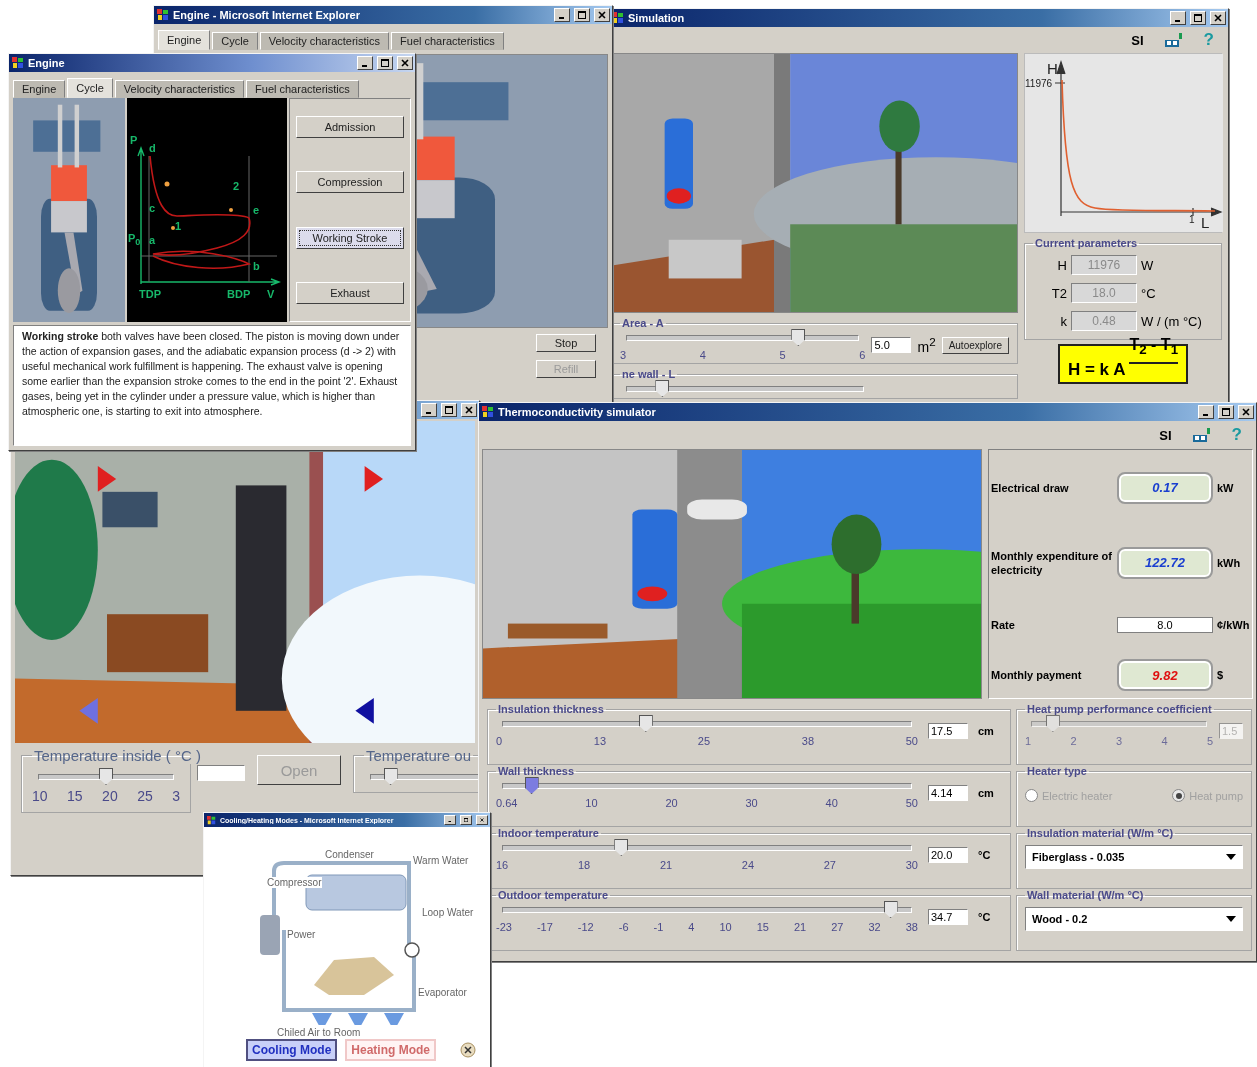 The image size is (1257, 1067). What do you see at coordinates (948, 793) in the screenshot?
I see `value-field: 4.14` at bounding box center [948, 793].